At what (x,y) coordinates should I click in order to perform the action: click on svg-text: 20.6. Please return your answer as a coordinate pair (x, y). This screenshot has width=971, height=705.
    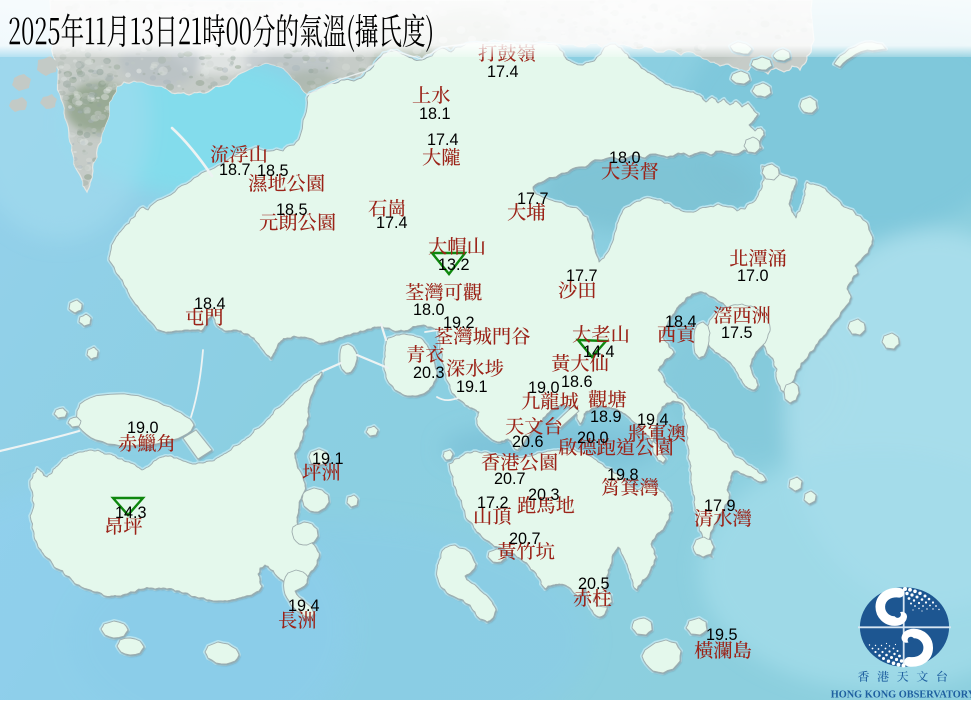
    Looking at the image, I should click on (528, 442).